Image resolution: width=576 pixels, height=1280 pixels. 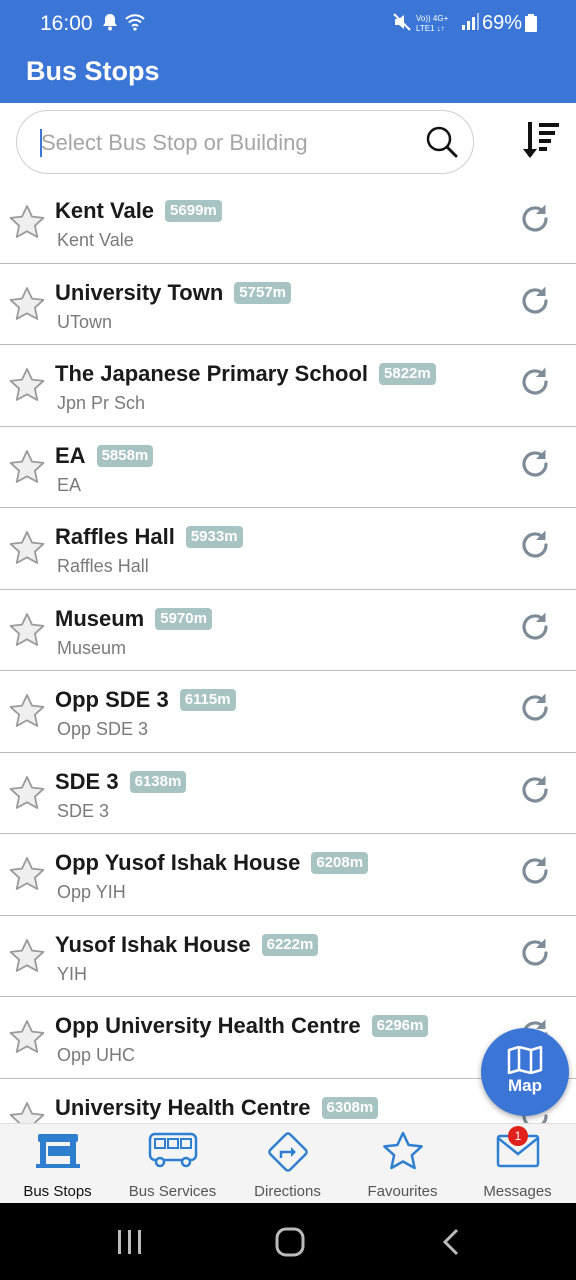 I want to click on stop-name: The Japanese Primary School, so click(x=212, y=373).